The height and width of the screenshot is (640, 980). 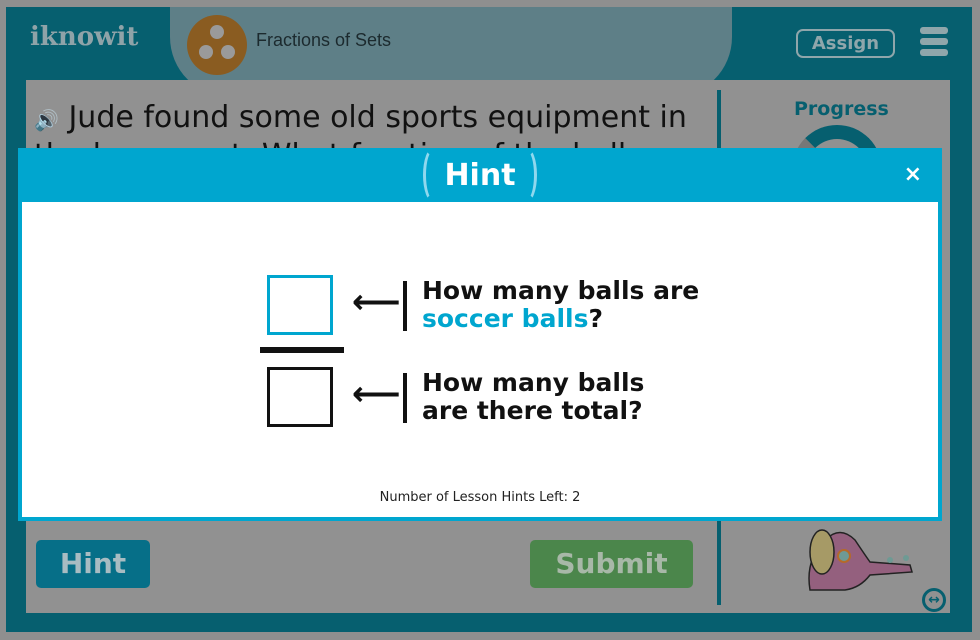 I want to click on numerator-label: How many balls are soccer balls?, so click(x=560, y=305).